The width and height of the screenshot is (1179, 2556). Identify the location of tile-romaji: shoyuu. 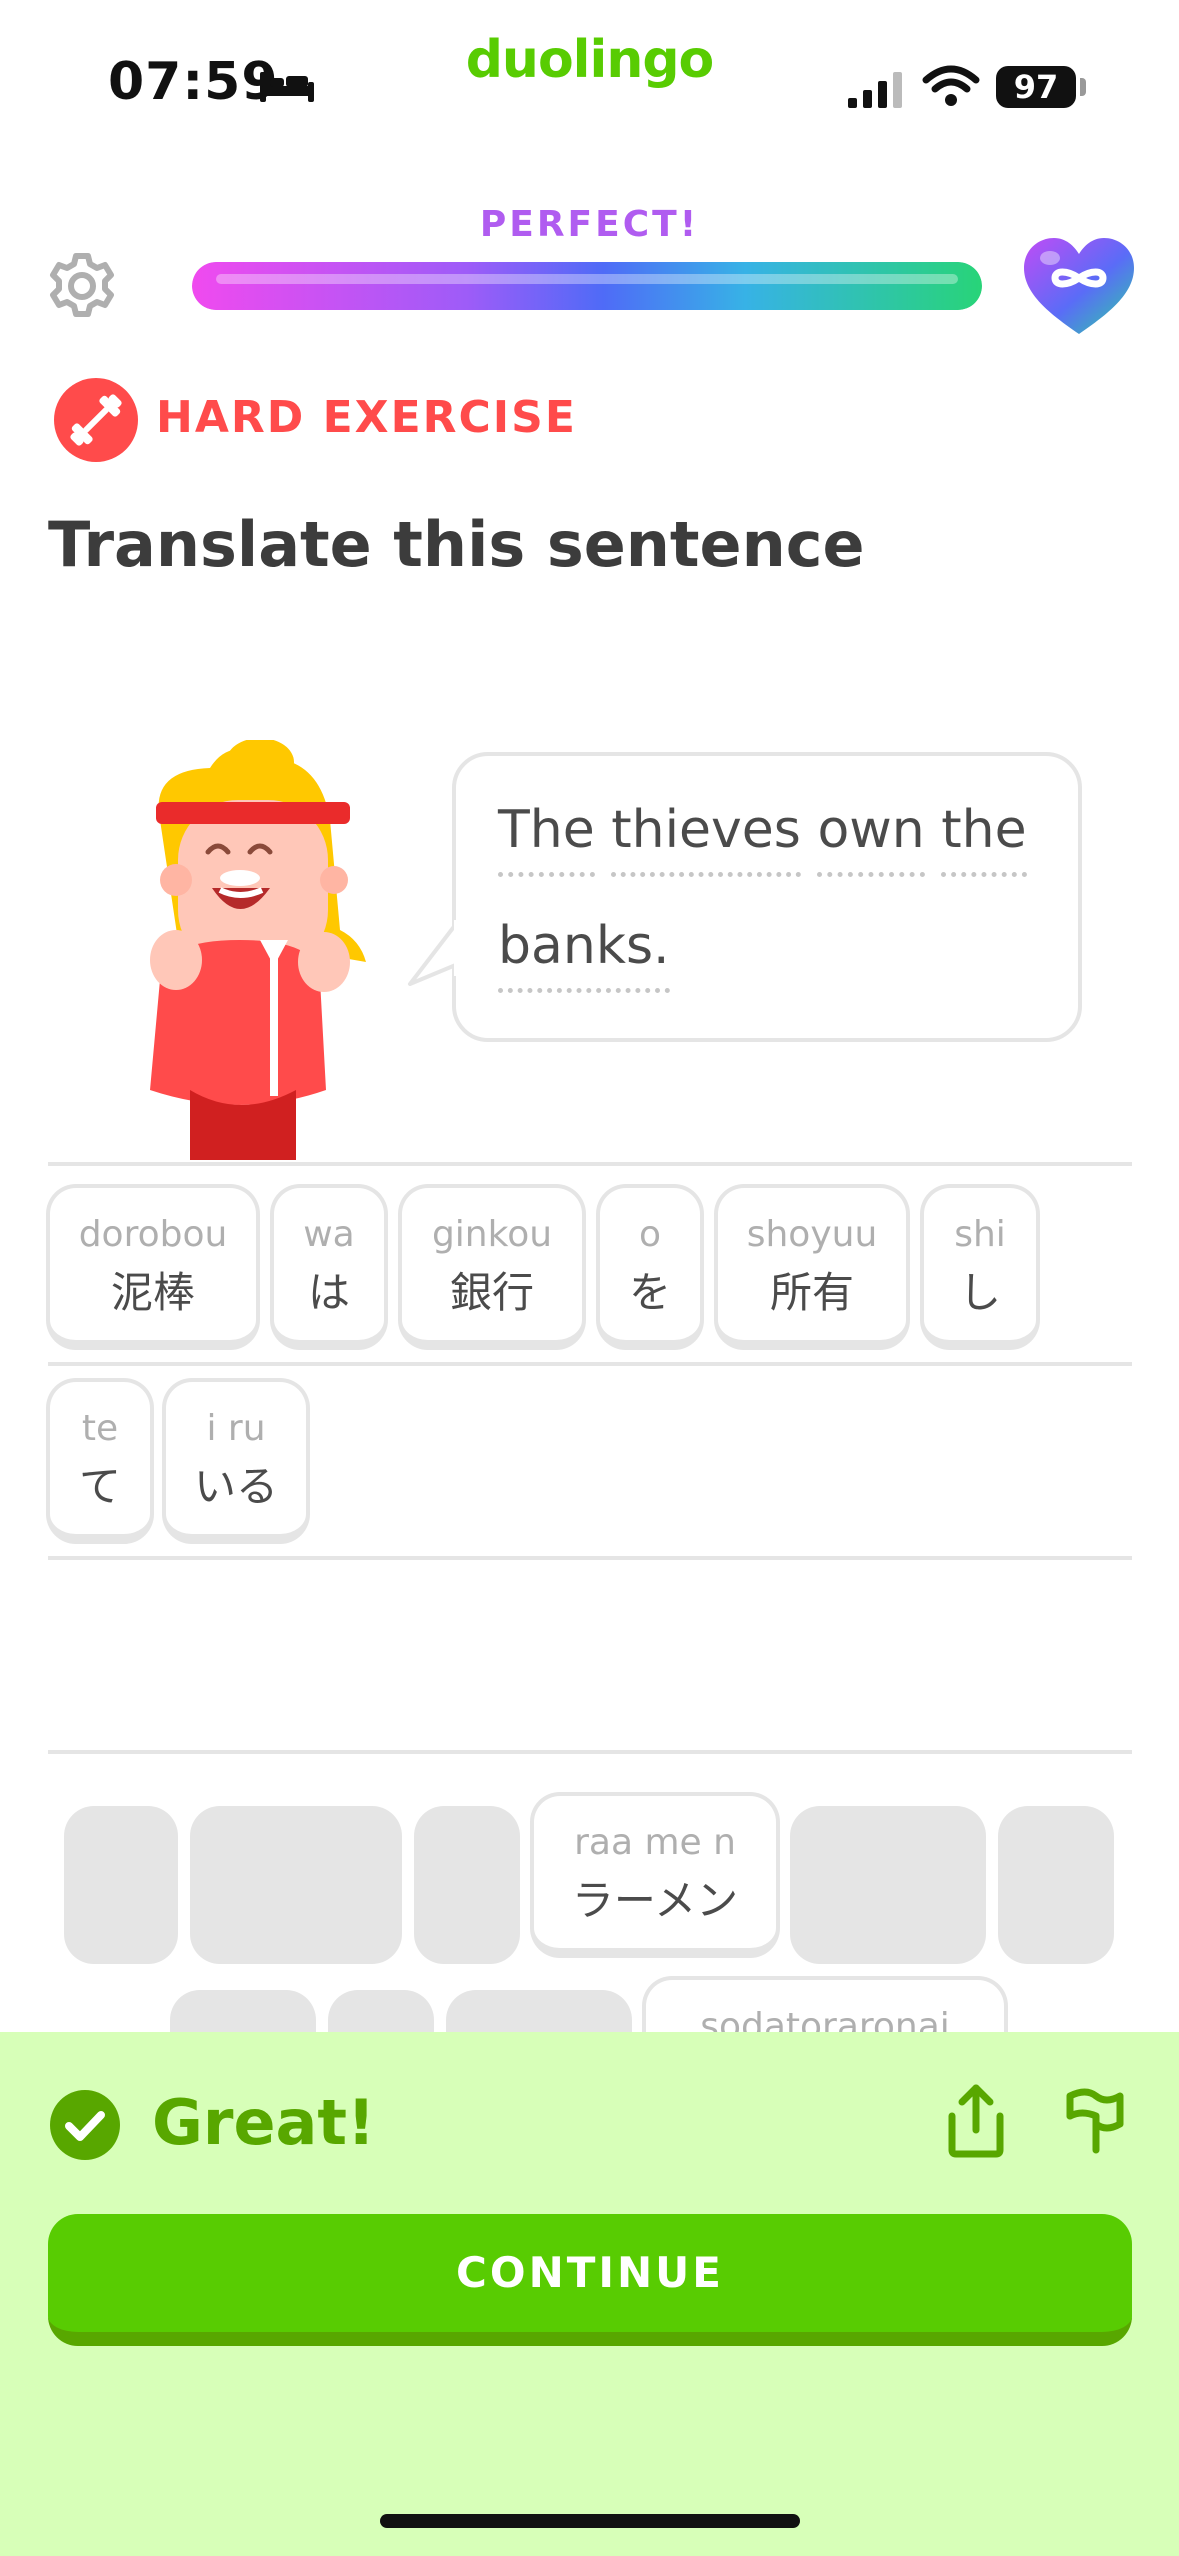
(812, 1234).